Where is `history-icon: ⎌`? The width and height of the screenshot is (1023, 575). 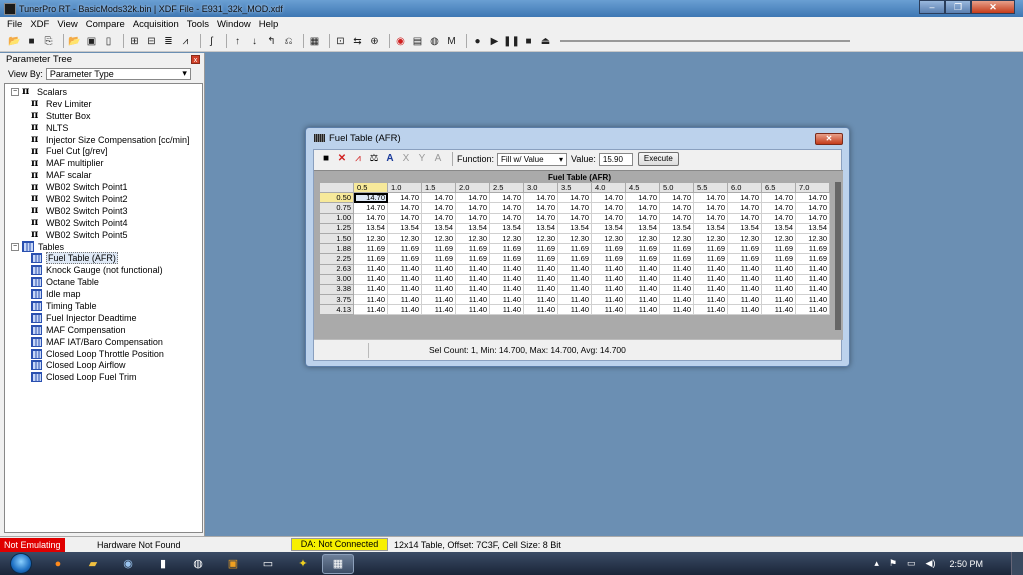
history-icon: ⎌ is located at coordinates (288, 41).